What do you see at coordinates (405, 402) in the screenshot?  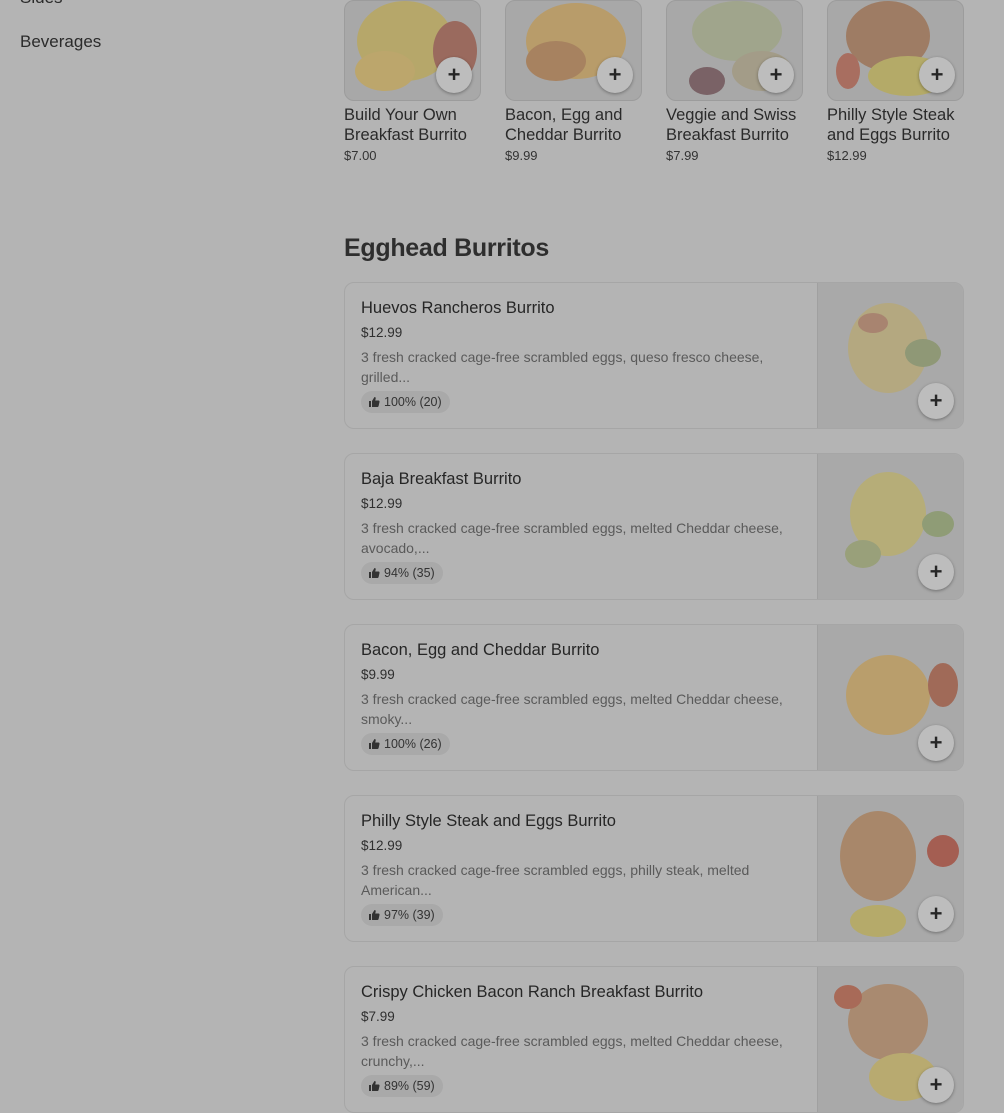 I see `rating-badge: 100% (20)` at bounding box center [405, 402].